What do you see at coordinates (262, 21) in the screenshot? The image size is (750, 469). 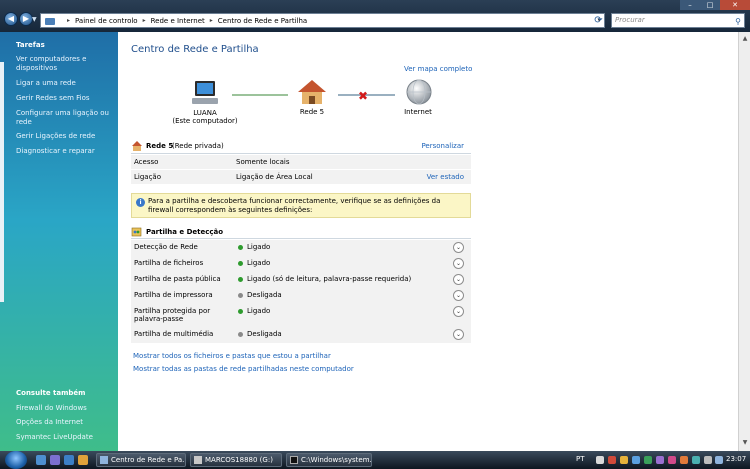 I see `breadcrumb-network-center: Centro de Rede e Partilha` at bounding box center [262, 21].